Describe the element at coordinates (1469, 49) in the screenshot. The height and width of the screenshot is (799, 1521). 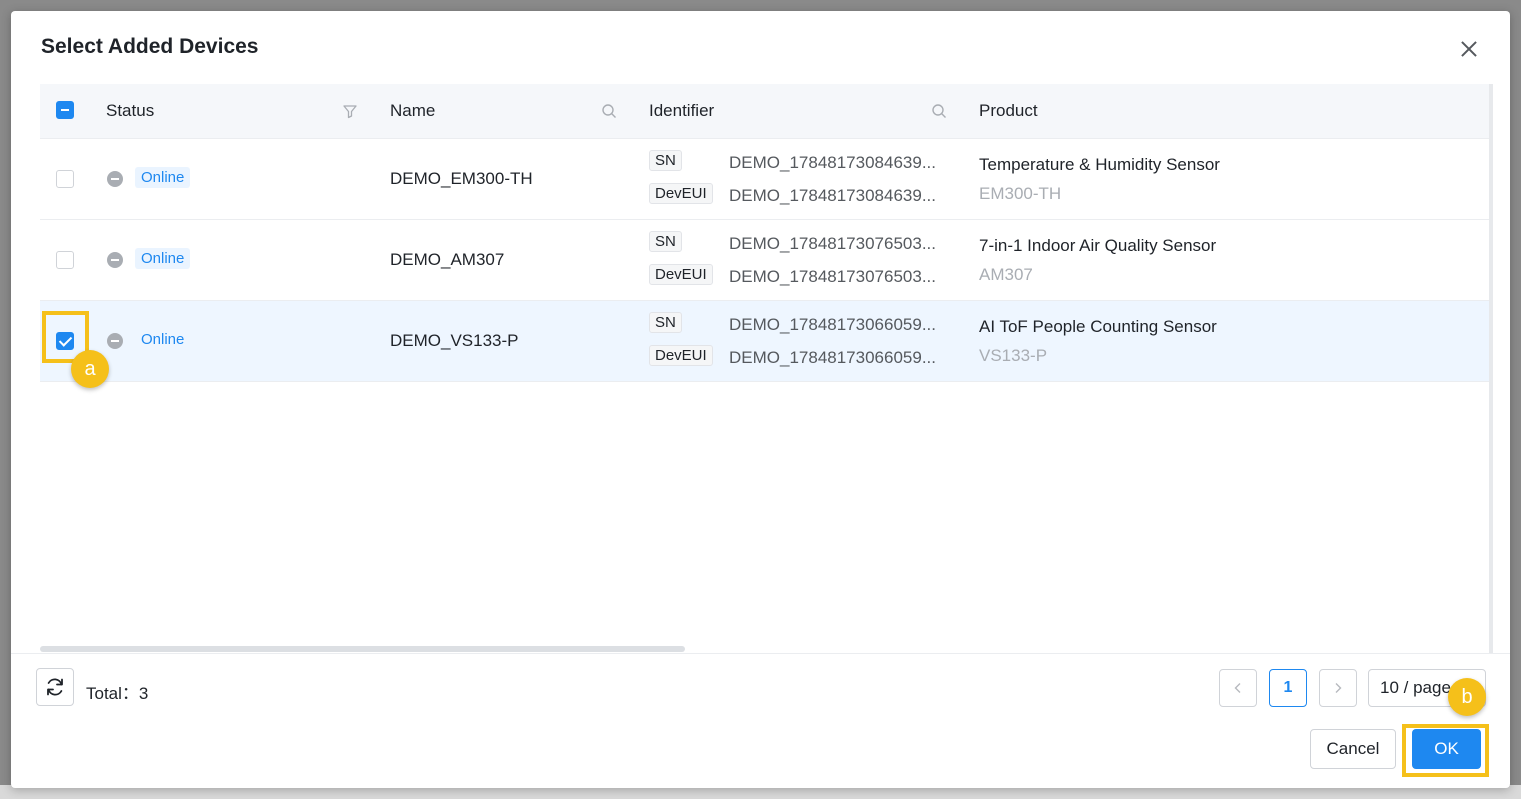
I see `close-icon` at that location.